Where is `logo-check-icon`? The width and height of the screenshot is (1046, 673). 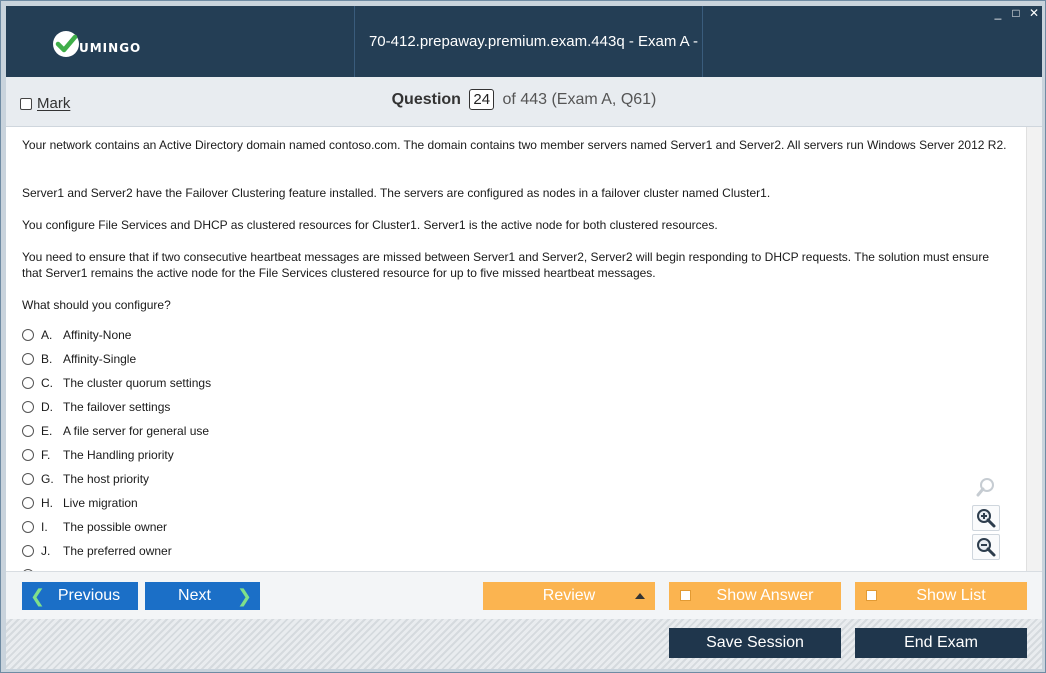
logo-check-icon is located at coordinates (66, 44).